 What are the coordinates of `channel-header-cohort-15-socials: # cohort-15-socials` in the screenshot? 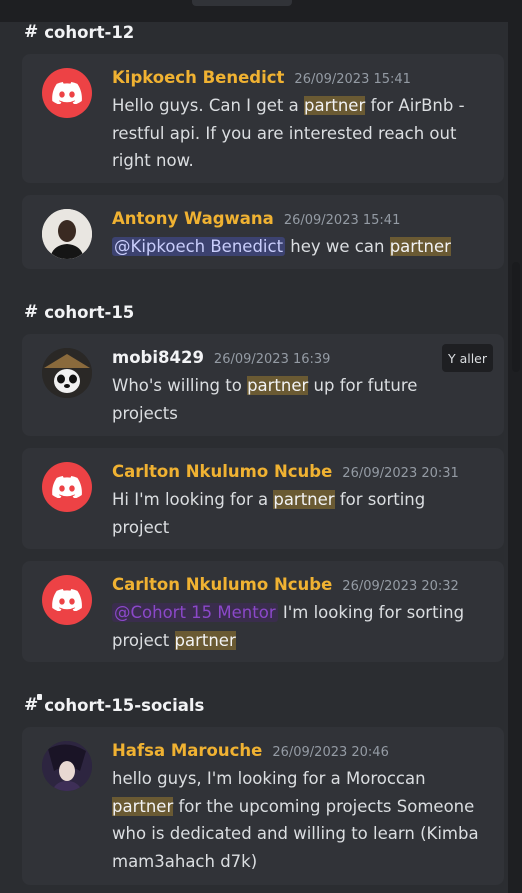 It's located at (114, 704).